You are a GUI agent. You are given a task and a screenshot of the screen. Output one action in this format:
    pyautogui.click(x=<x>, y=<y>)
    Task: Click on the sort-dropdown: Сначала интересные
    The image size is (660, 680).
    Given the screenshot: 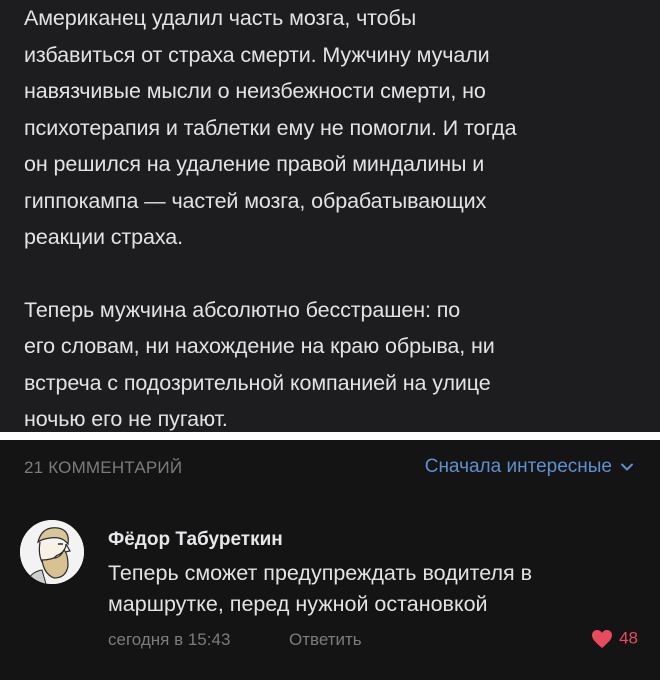 What is the action you would take?
    pyautogui.click(x=529, y=467)
    